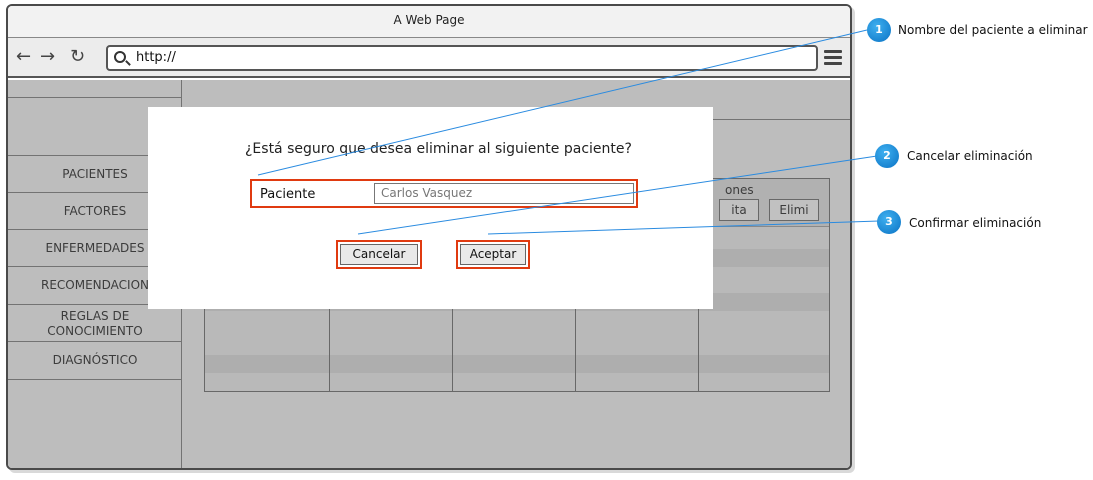 The image size is (1093, 480). I want to click on browser-title-bar: A Web Page, so click(429, 22).